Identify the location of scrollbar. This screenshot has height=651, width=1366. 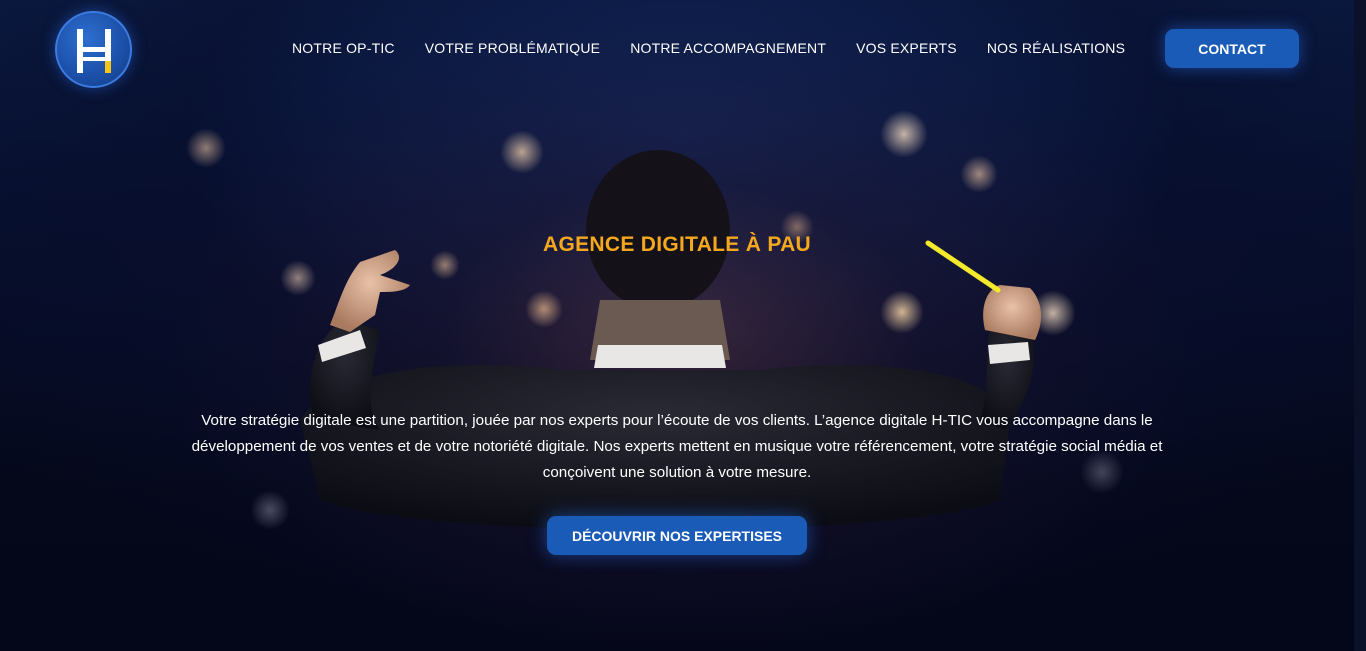
(1360, 325).